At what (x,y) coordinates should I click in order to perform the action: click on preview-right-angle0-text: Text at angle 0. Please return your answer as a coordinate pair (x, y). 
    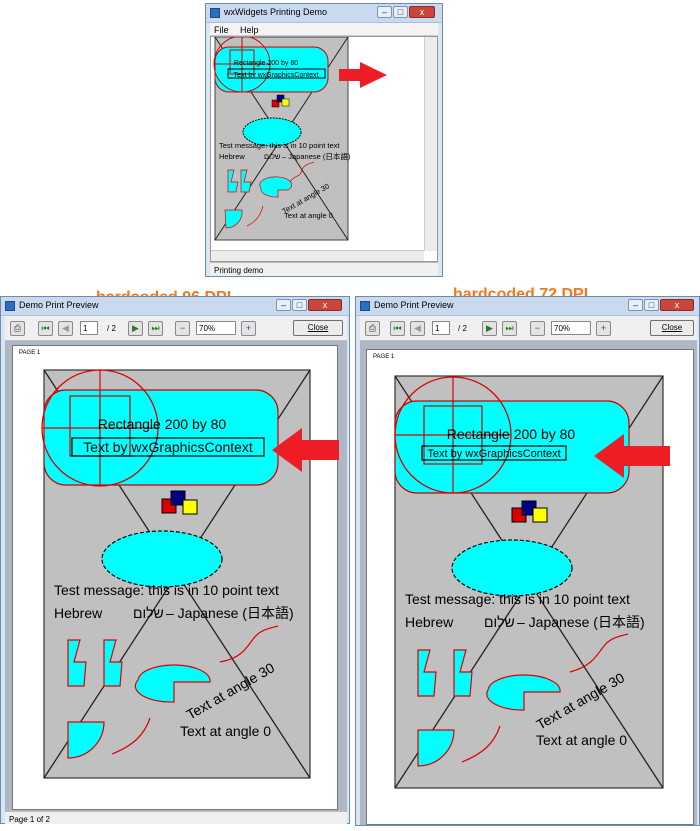
    Looking at the image, I should click on (581, 740).